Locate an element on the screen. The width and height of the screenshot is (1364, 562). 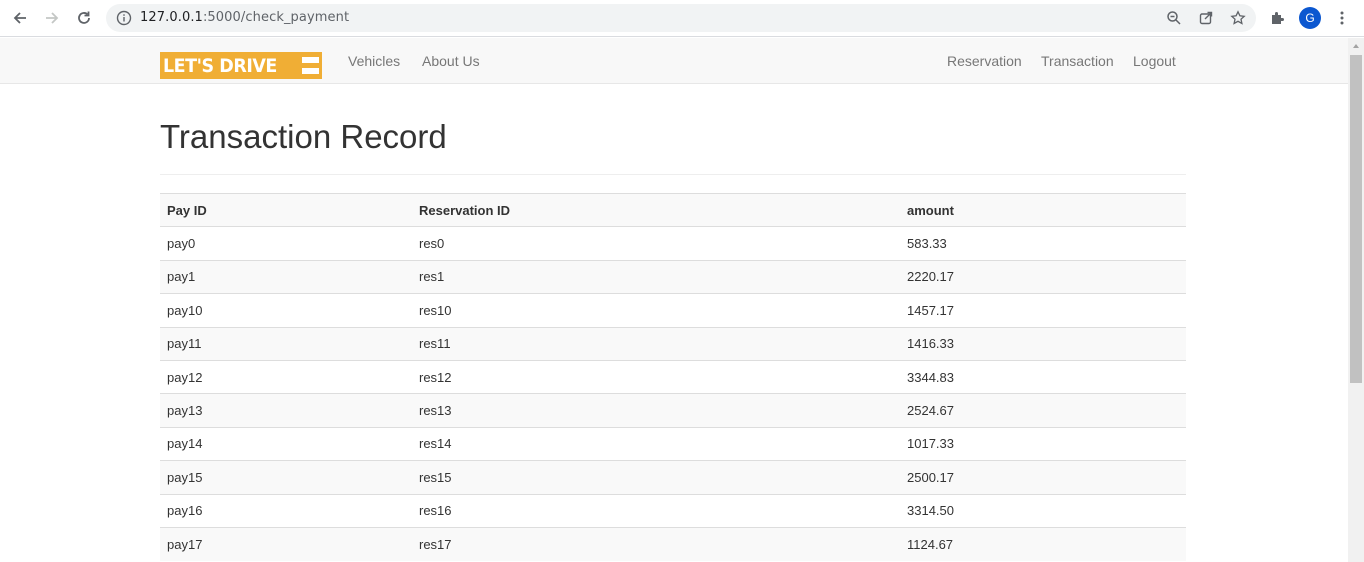
table-row: pay14 res14 1017.33 is located at coordinates (673, 443).